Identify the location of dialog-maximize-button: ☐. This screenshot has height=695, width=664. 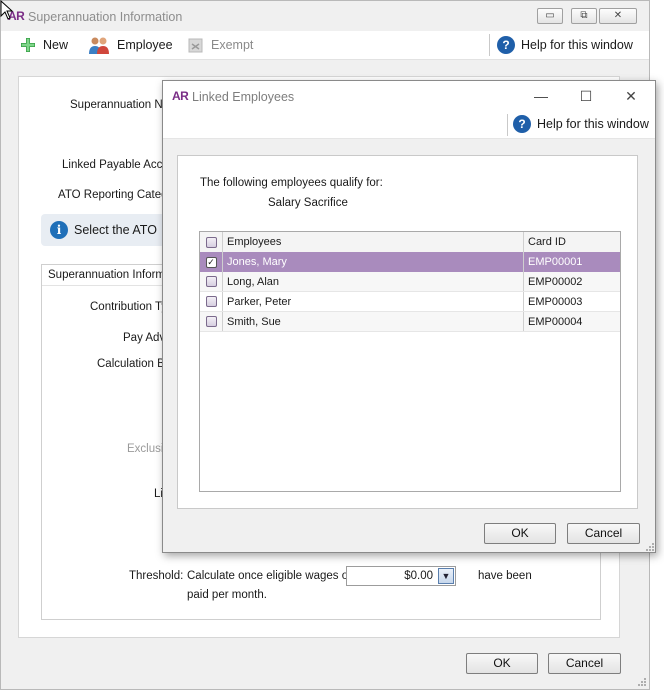
(586, 96).